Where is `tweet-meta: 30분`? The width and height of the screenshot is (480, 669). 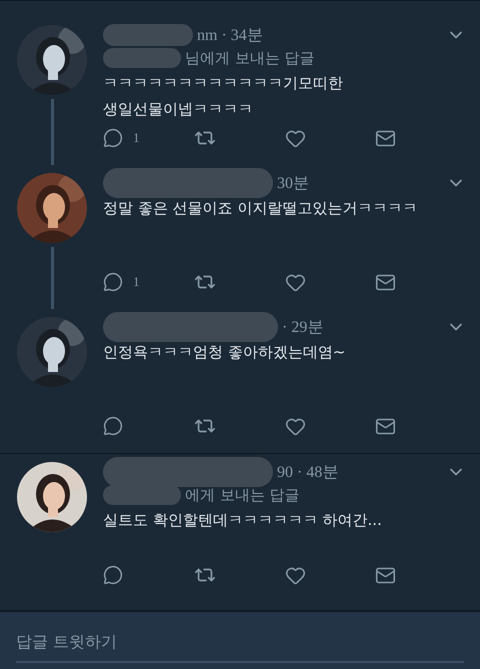
tweet-meta: 30분 is located at coordinates (293, 184).